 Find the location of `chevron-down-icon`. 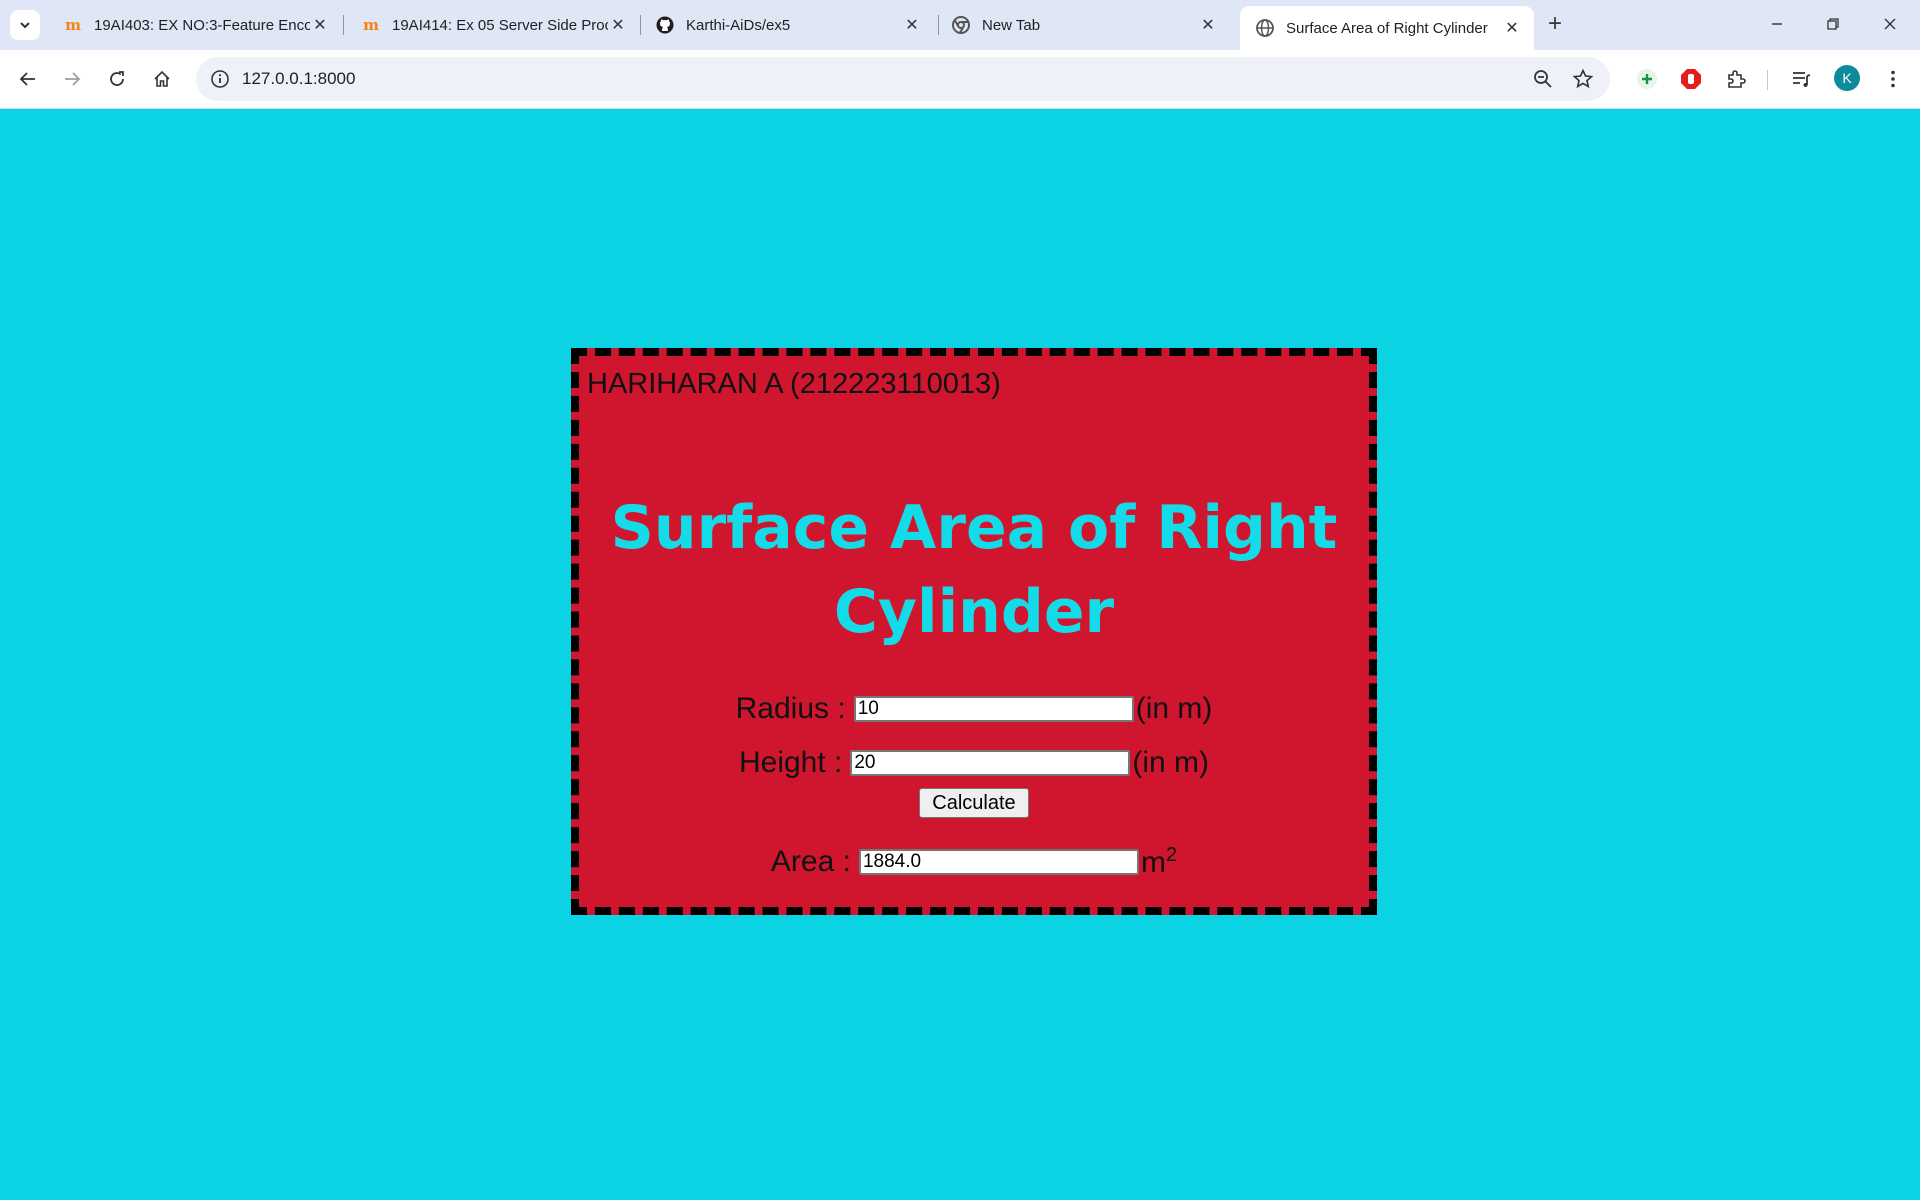

chevron-down-icon is located at coordinates (25, 25).